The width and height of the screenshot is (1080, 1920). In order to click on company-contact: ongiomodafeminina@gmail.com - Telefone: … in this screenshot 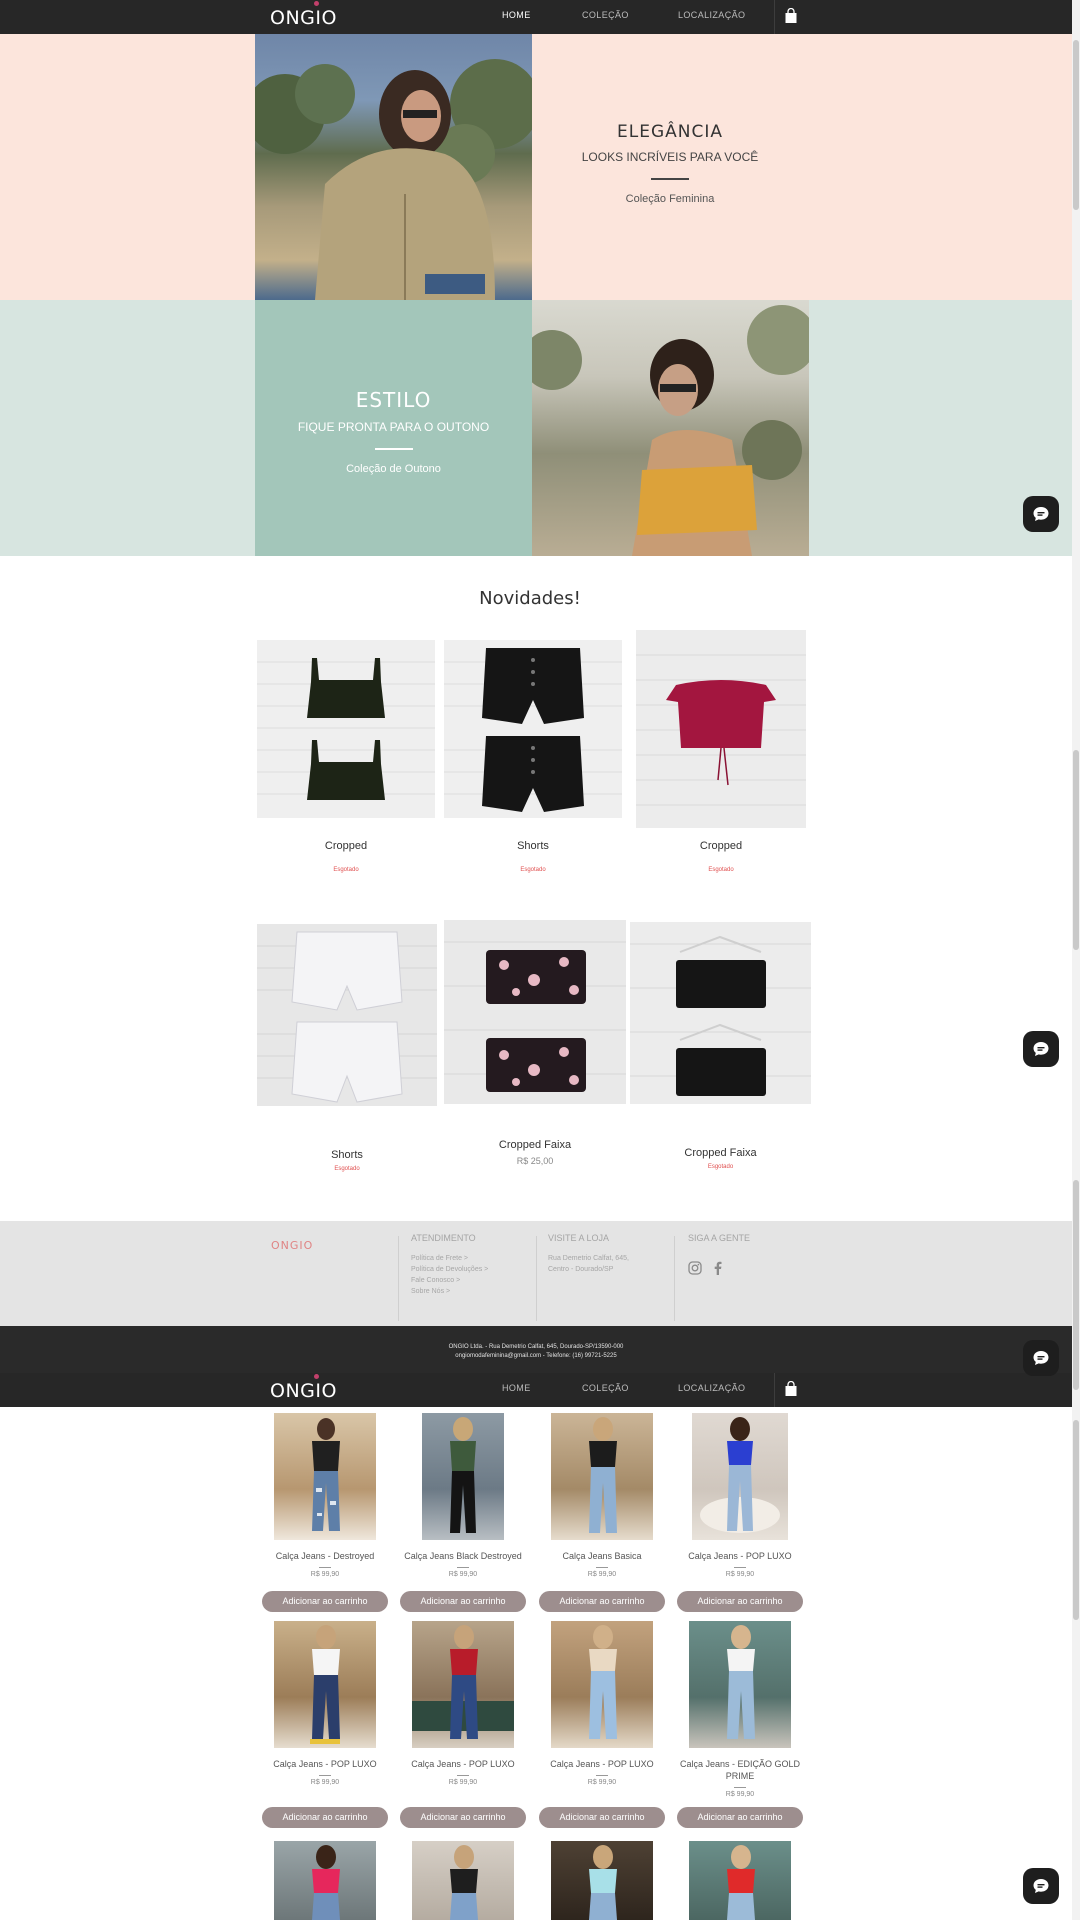, I will do `click(536, 1356)`.